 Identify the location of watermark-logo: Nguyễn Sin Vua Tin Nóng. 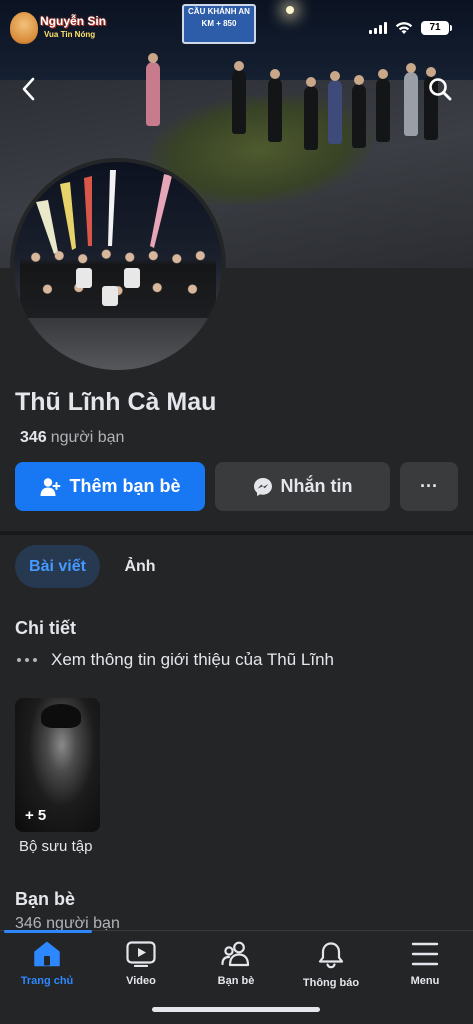
(65, 29).